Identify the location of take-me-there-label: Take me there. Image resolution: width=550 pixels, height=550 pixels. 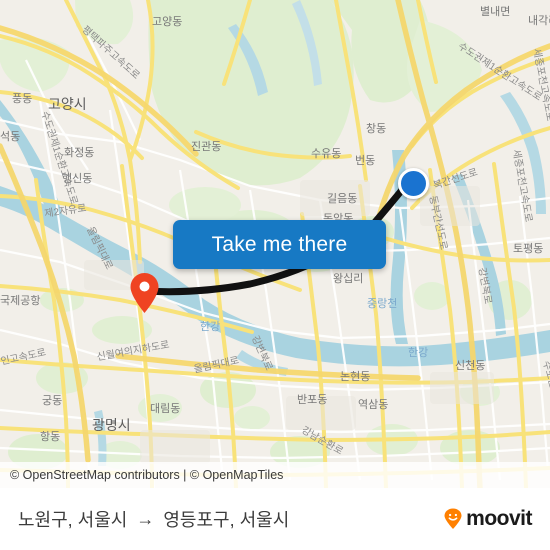
(279, 244).